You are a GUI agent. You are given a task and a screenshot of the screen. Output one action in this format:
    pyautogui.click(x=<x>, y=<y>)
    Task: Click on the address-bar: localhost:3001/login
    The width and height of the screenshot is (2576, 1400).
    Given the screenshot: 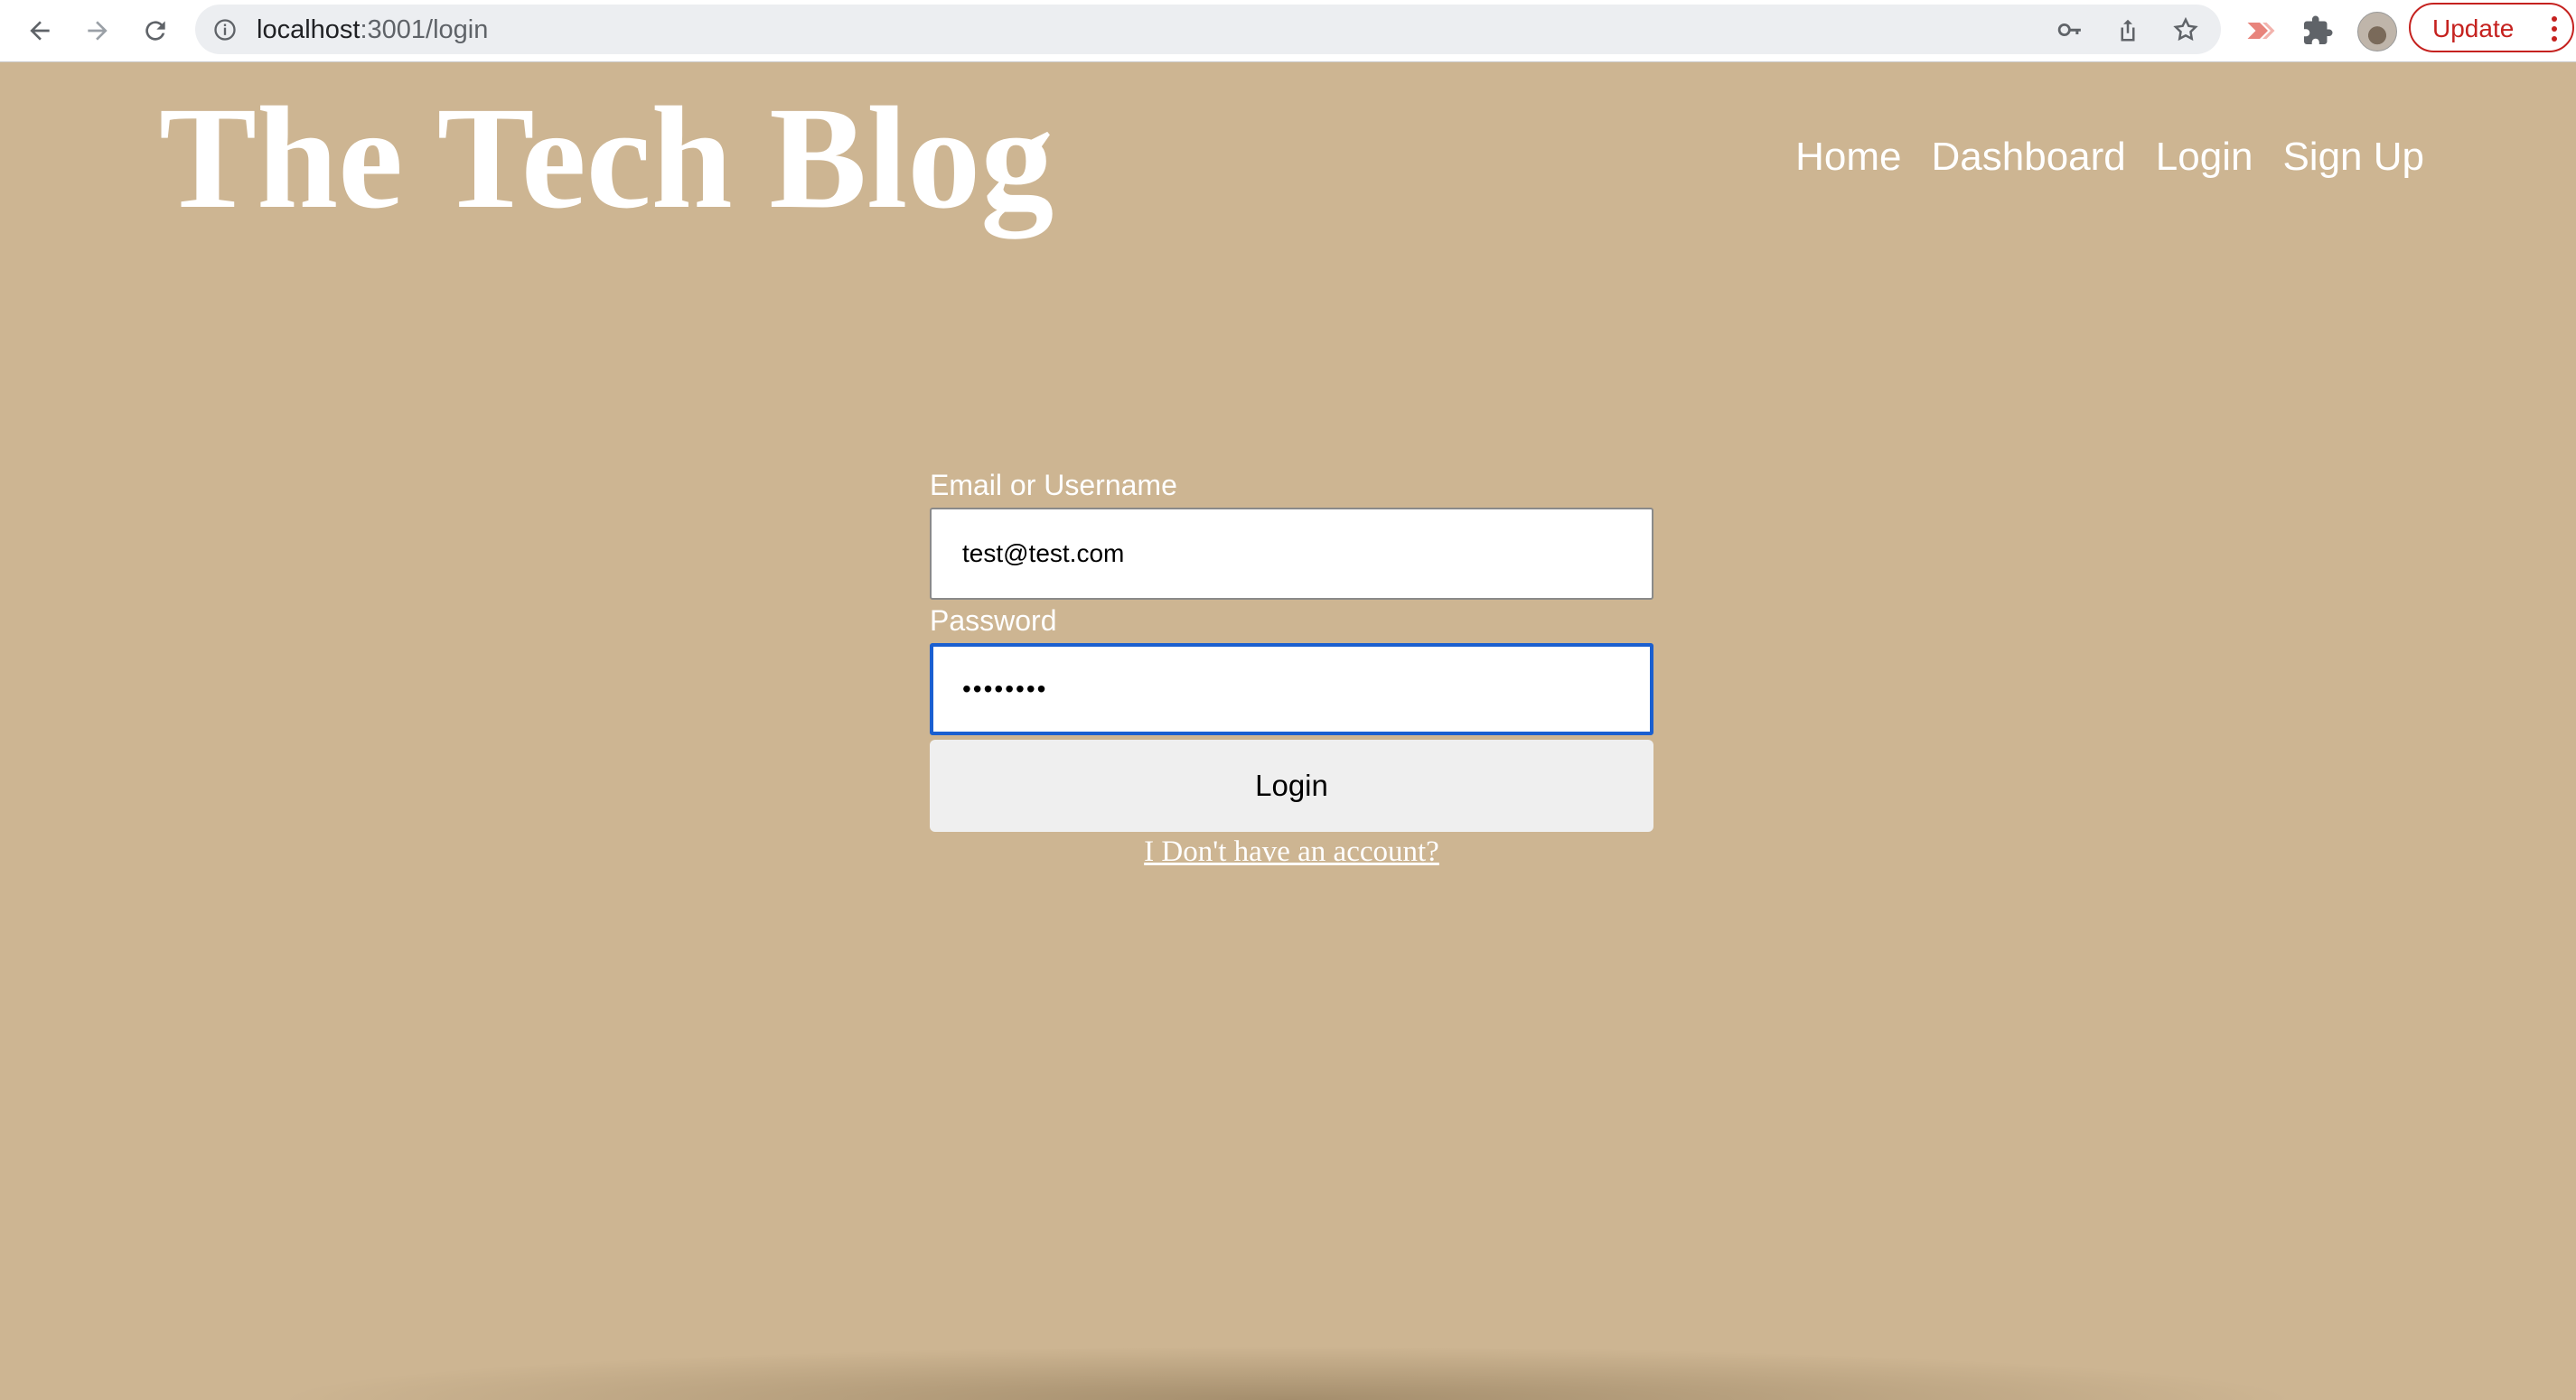 What is the action you would take?
    pyautogui.click(x=1208, y=29)
    